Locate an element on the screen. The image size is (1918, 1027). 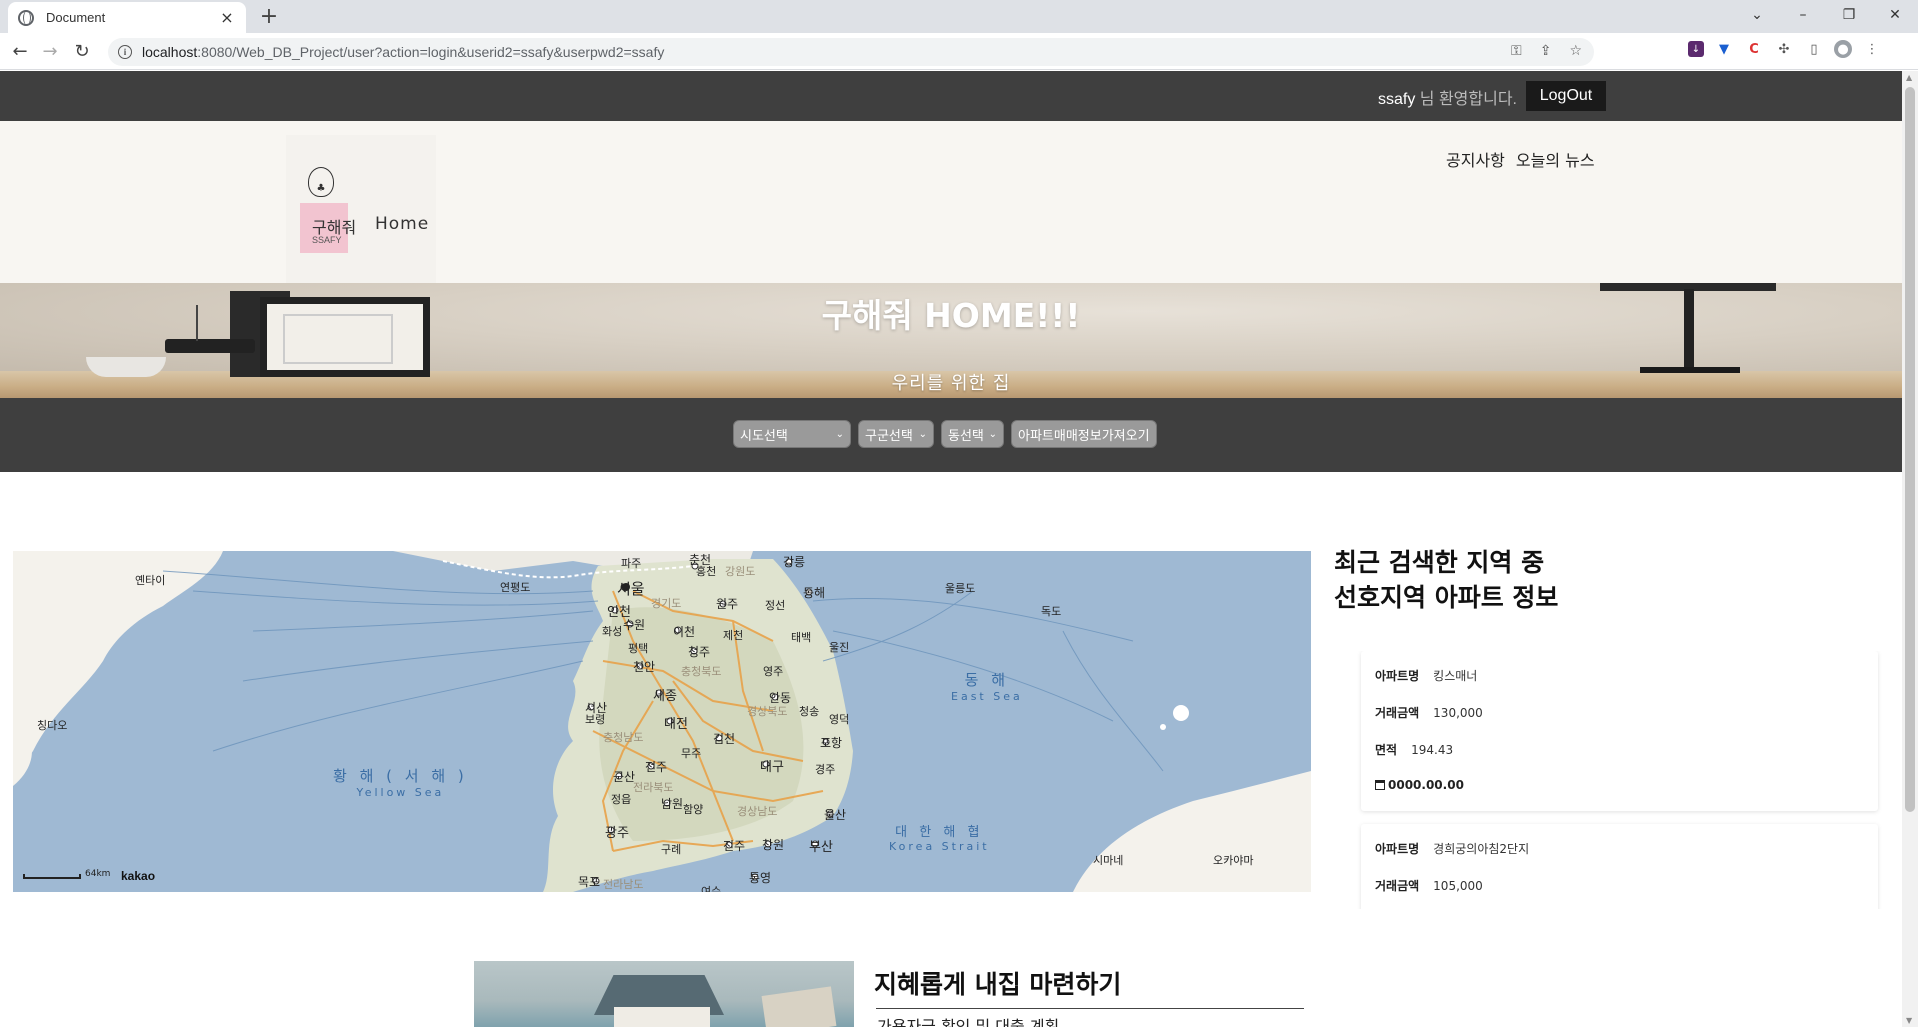
filter-group: 시도선택 ⌄ 구군선택 ⌄ 동선택 ⌄ 아파트매매정보가져오기 is located at coordinates (945, 434).